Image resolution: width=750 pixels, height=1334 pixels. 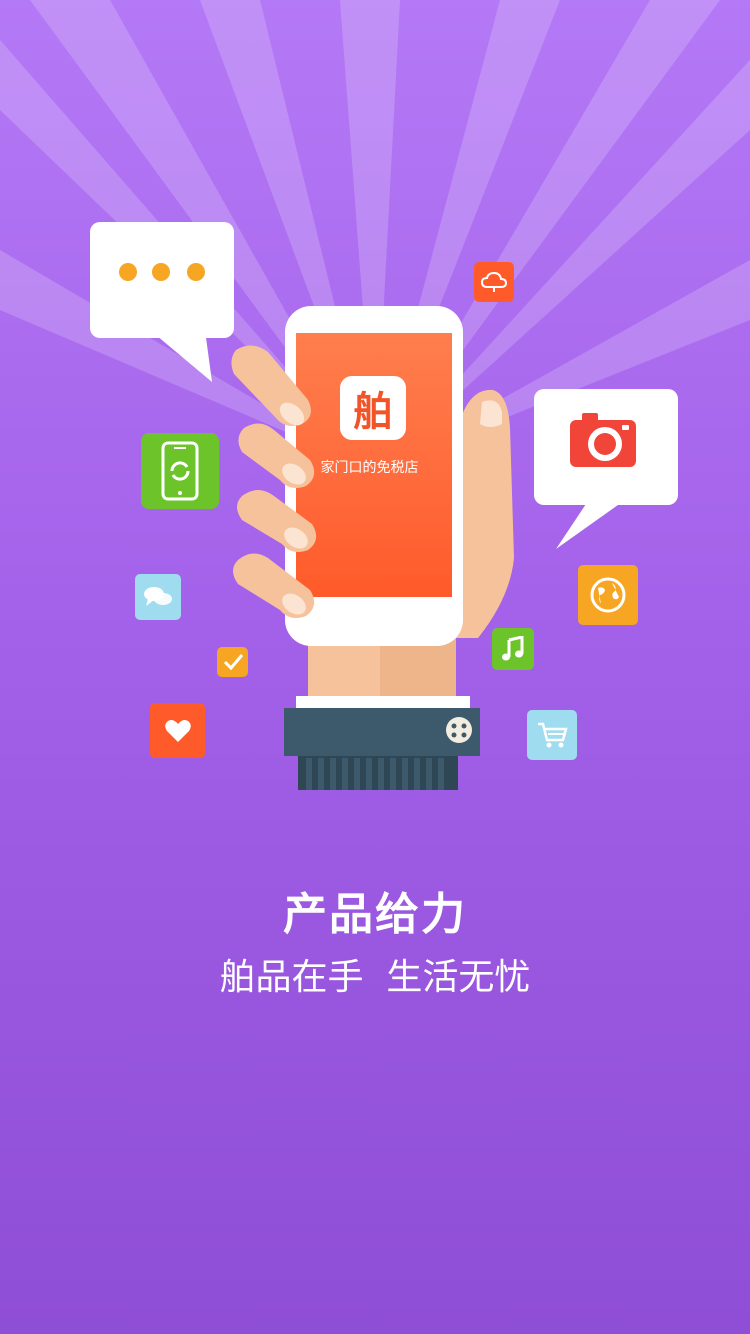 I want to click on heart-icon, so click(x=177, y=730).